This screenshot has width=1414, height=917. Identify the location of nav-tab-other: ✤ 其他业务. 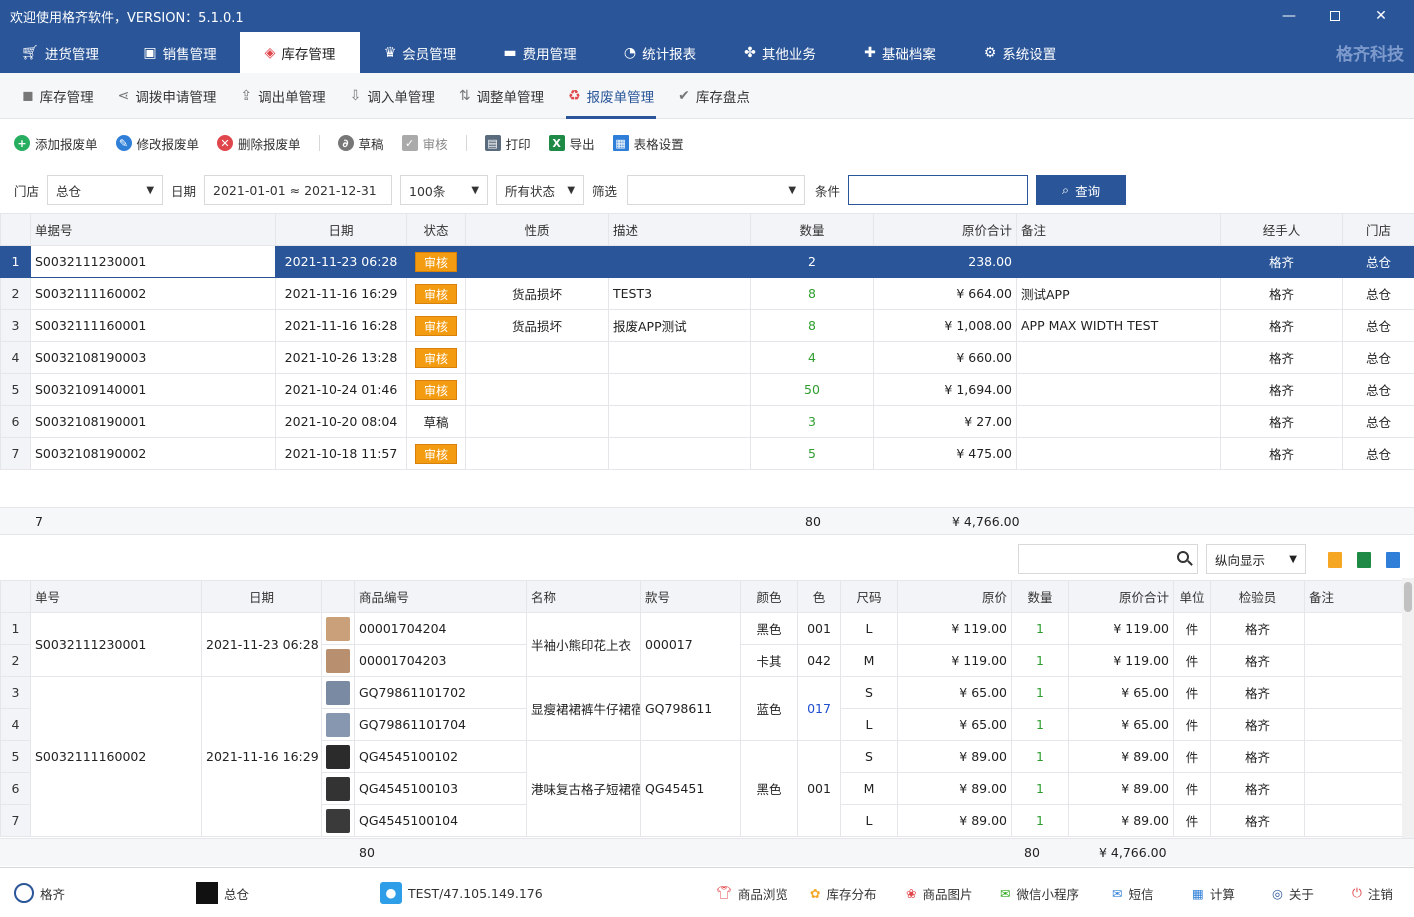
(780, 52).